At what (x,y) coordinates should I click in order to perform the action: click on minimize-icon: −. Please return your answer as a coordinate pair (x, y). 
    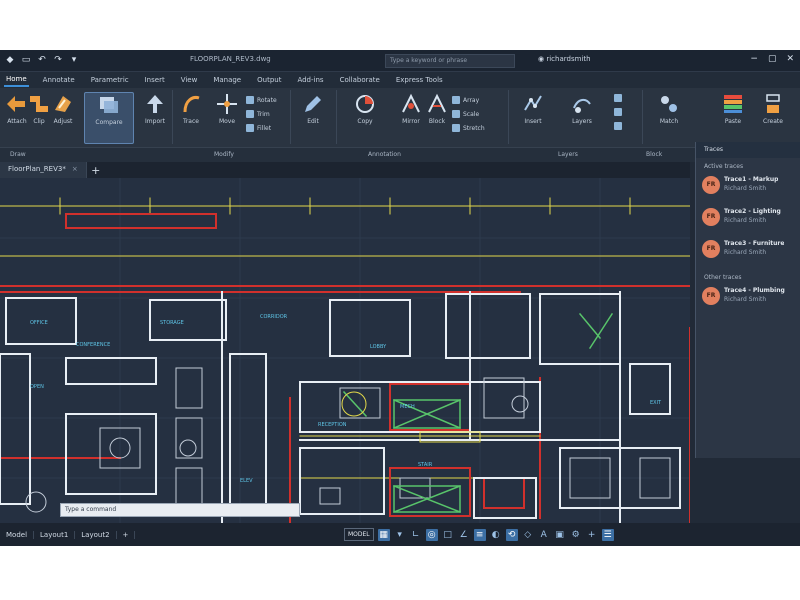
    Looking at the image, I should click on (754, 59).